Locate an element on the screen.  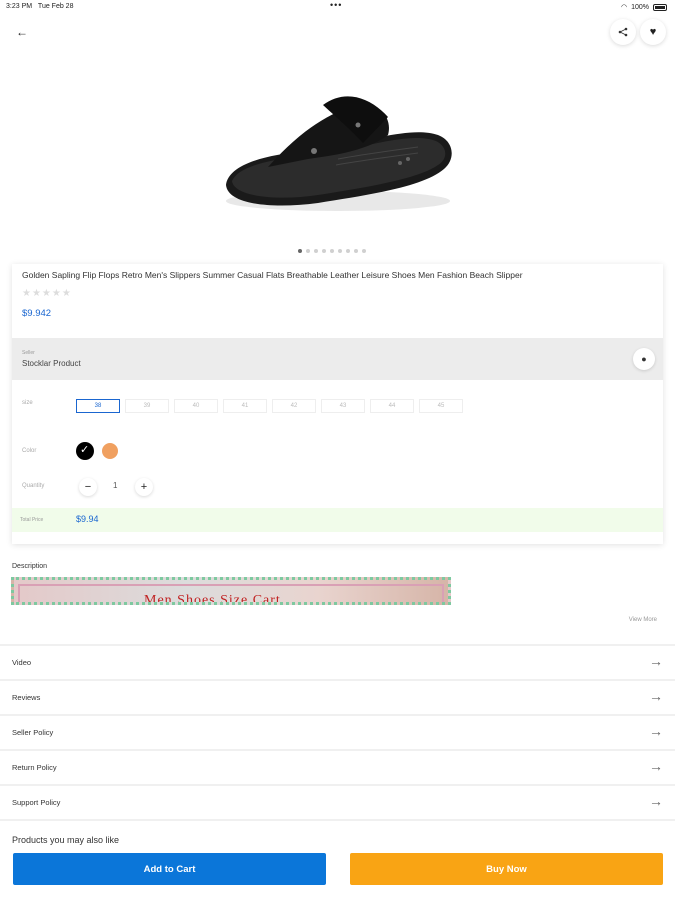
plus-icon: + is located at coordinates (144, 487).